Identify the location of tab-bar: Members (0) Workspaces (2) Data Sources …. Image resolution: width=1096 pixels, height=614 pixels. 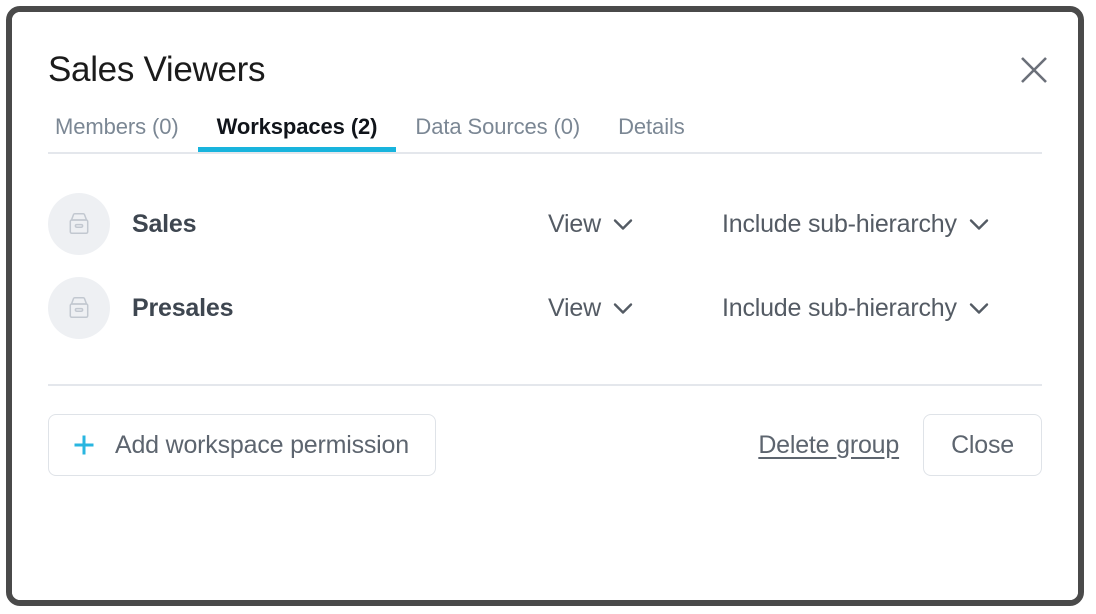
(545, 129).